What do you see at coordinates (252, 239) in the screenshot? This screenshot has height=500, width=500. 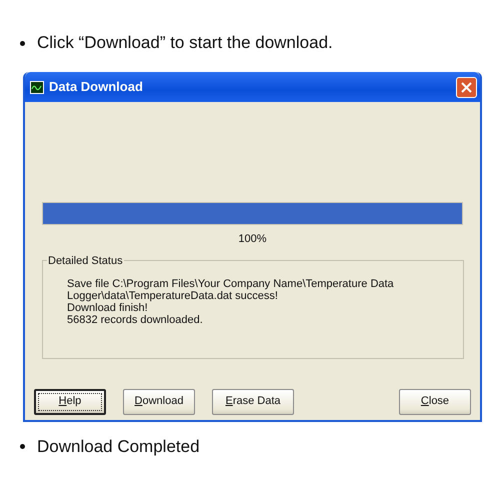 I see `progress-reading: 100%` at bounding box center [252, 239].